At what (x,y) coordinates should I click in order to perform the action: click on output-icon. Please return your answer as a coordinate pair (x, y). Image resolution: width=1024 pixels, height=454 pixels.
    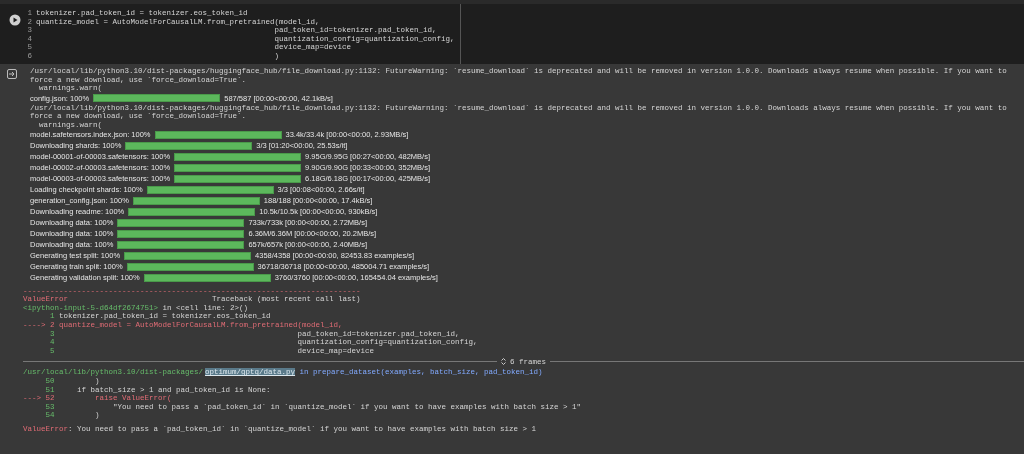
    Looking at the image, I should click on (12, 74).